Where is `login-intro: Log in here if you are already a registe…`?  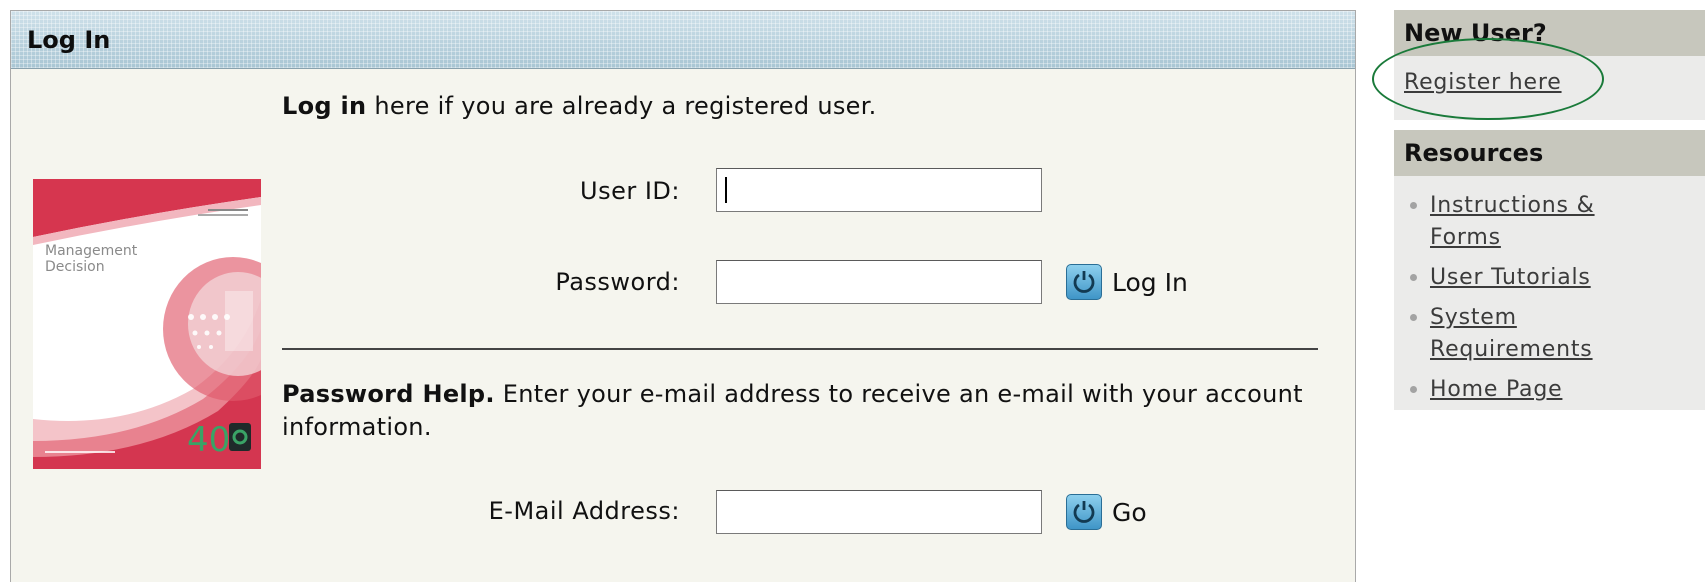 login-intro: Log in here if you are already a registe… is located at coordinates (579, 106).